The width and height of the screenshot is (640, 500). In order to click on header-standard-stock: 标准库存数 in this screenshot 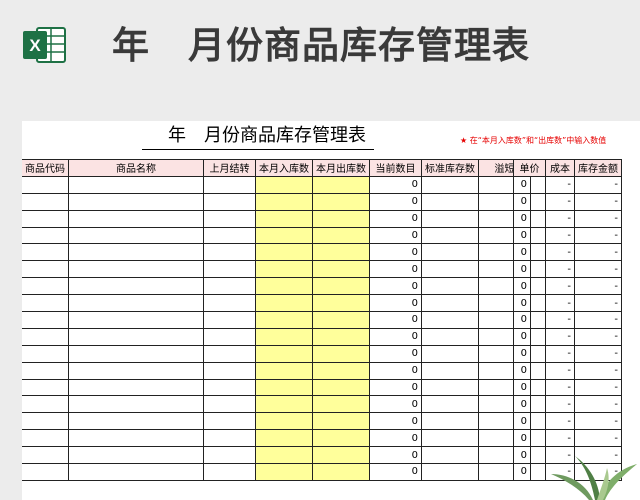, I will do `click(450, 168)`.